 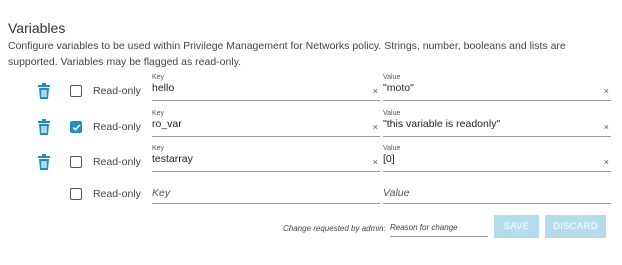 I want to click on new-variable-row: Read-only Key Value, so click(x=311, y=197).